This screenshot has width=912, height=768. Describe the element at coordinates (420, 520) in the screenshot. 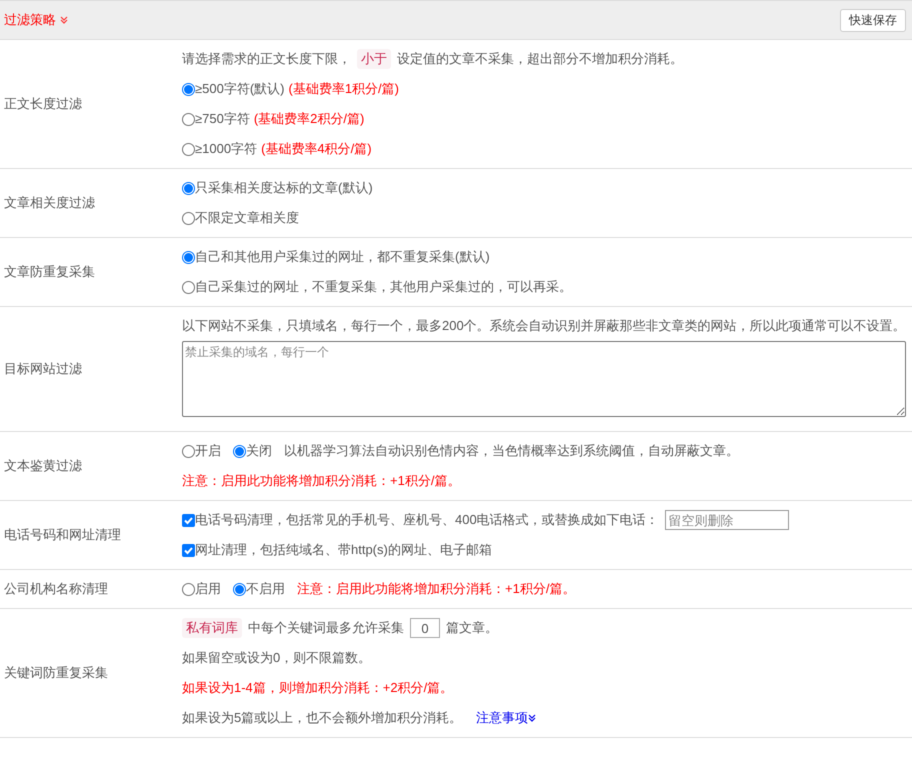

I see `checkbox-option: 电话号码清理，包括常见的手机号、座机号、400电话格式，或替换成如下电话：` at that location.